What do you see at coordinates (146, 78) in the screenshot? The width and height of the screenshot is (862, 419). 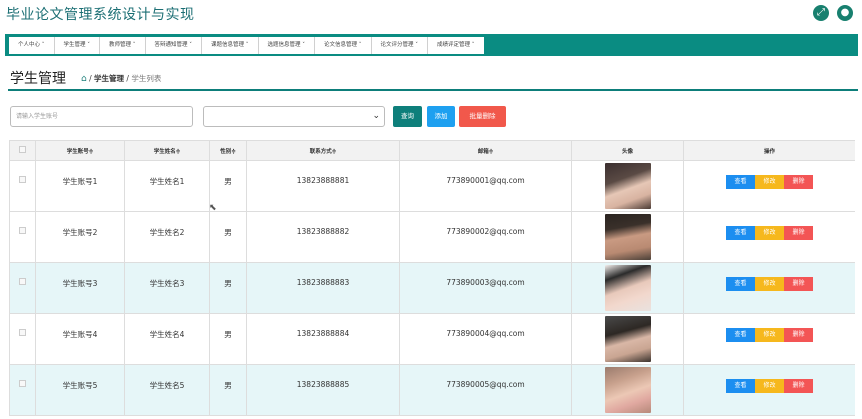 I see `breadcrumb-current: 学生列表` at bounding box center [146, 78].